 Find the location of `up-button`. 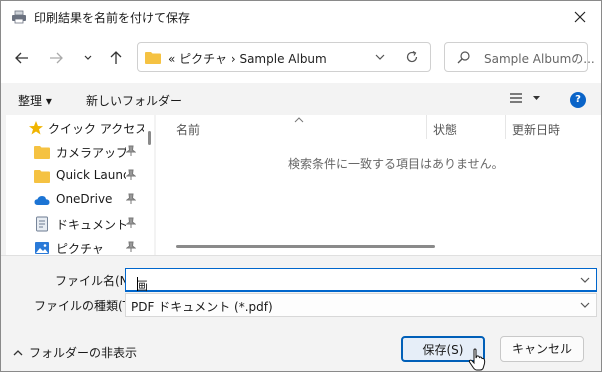

up-button is located at coordinates (116, 58).